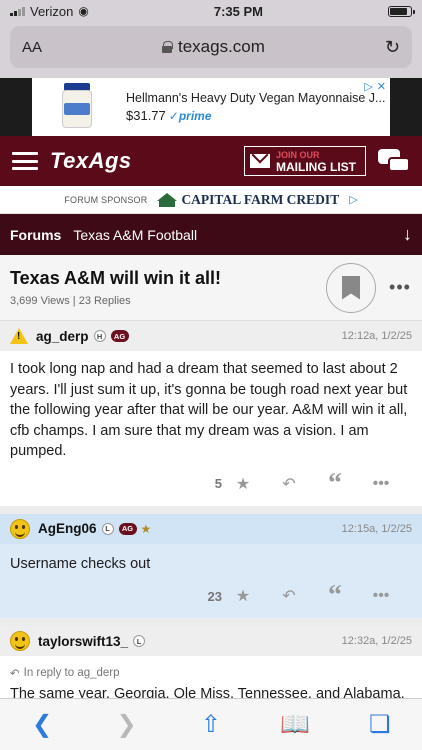 The width and height of the screenshot is (422, 750). What do you see at coordinates (211, 161) in the screenshot?
I see `site-header: TexAgs JOIN OUR MAILING LIST` at bounding box center [211, 161].